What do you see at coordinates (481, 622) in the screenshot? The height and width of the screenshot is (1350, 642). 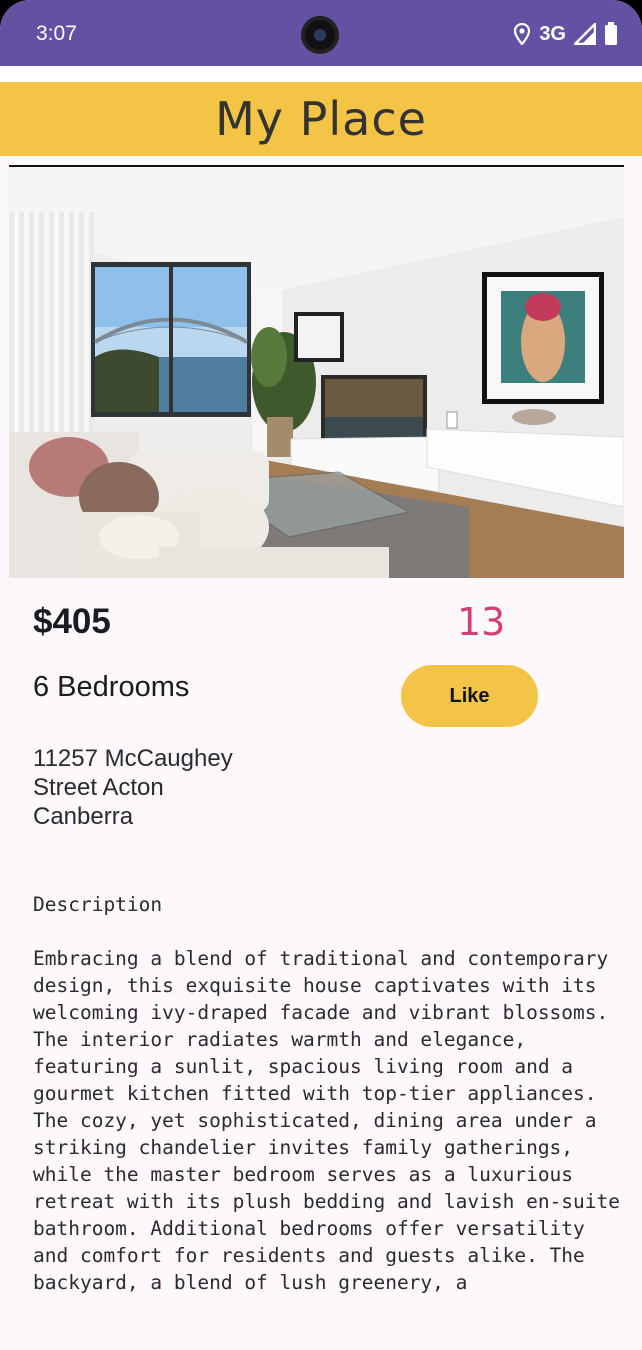 I see `likes-count: 13` at bounding box center [481, 622].